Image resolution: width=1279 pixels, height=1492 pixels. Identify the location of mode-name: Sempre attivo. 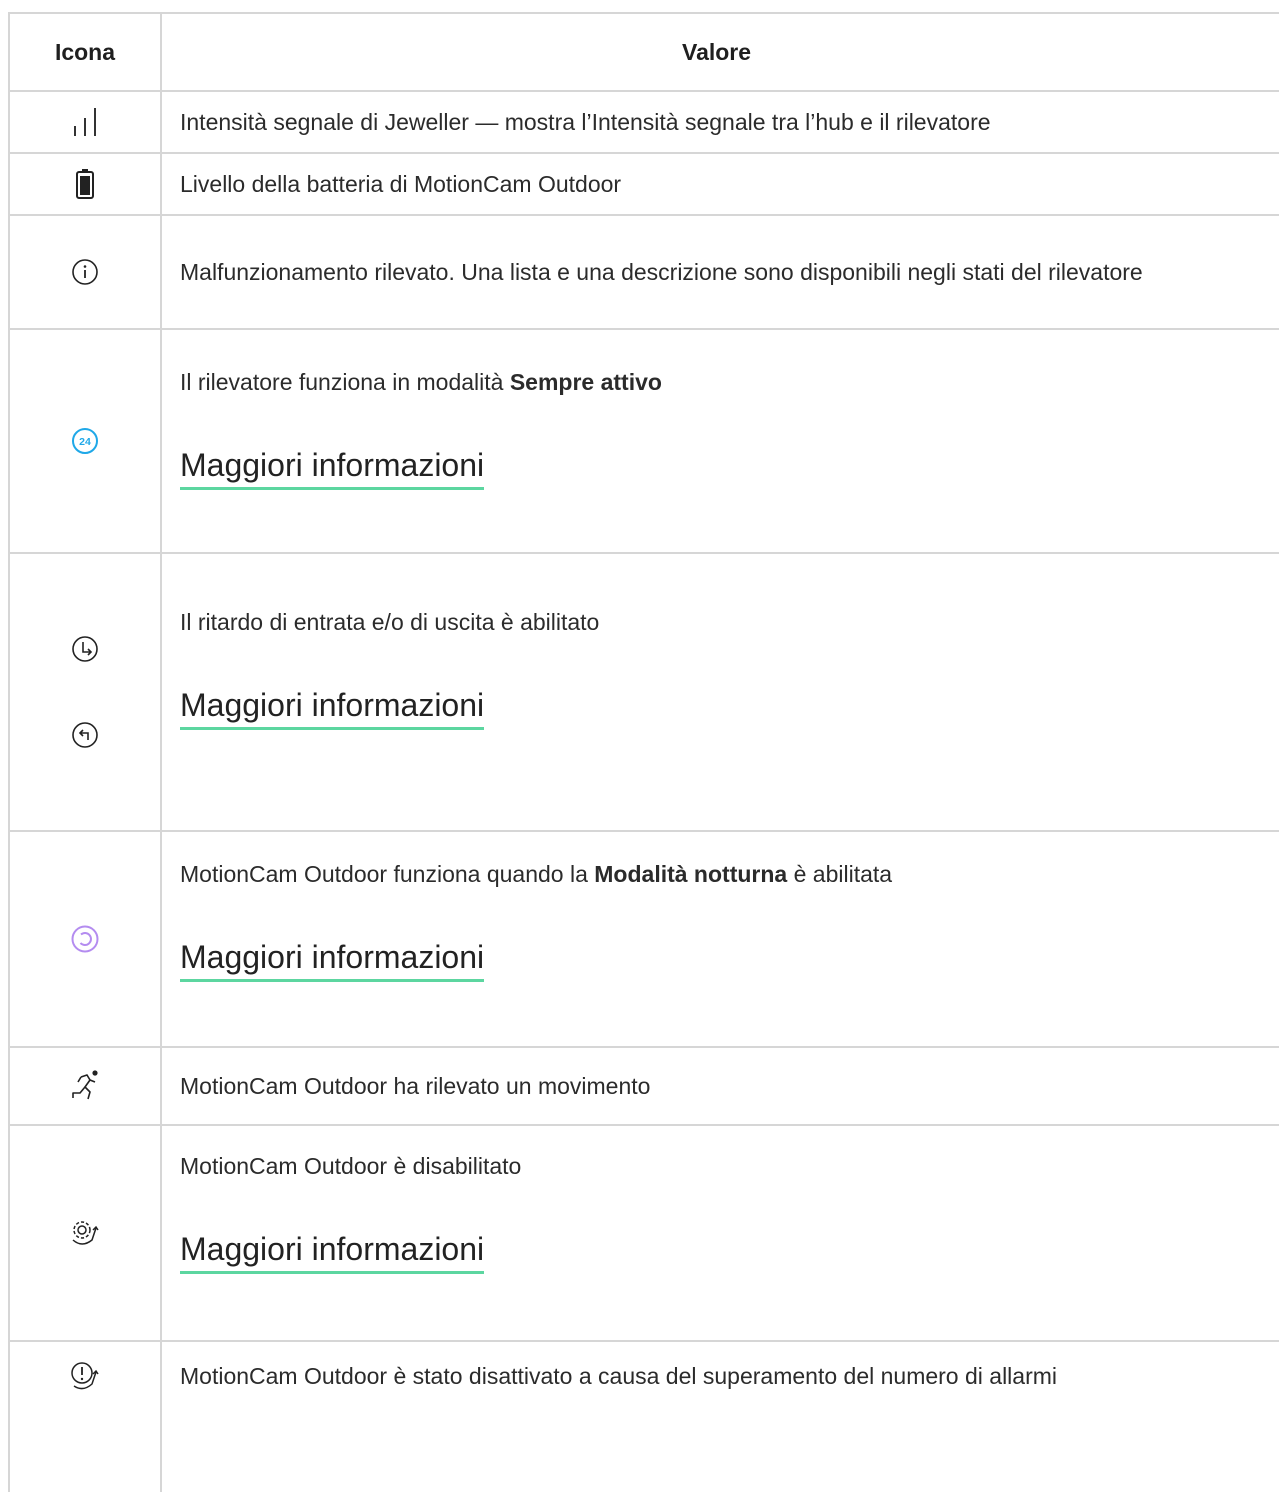
(585, 382).